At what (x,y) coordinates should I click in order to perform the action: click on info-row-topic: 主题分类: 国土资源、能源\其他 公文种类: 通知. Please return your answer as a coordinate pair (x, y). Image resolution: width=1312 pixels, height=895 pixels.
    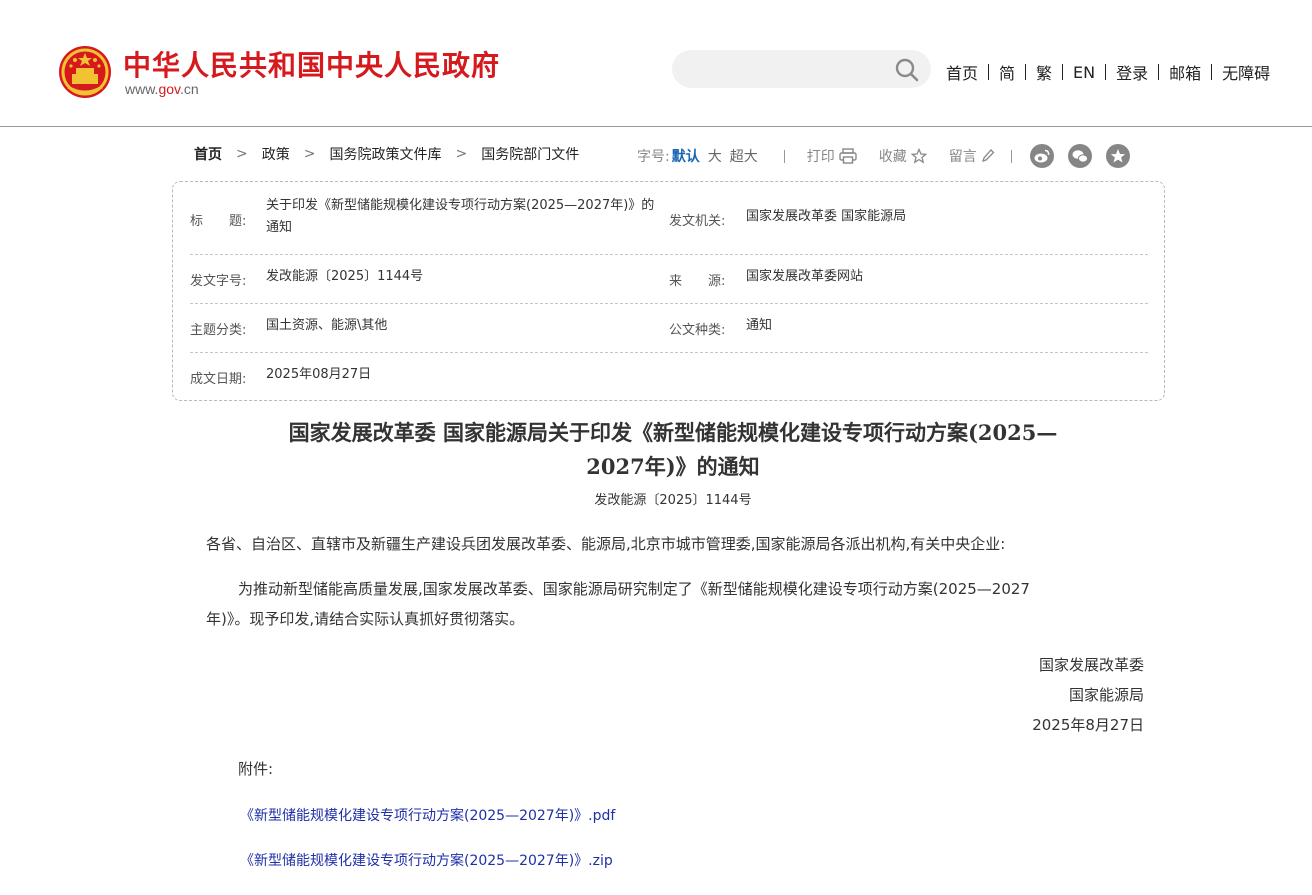
    Looking at the image, I should click on (669, 328).